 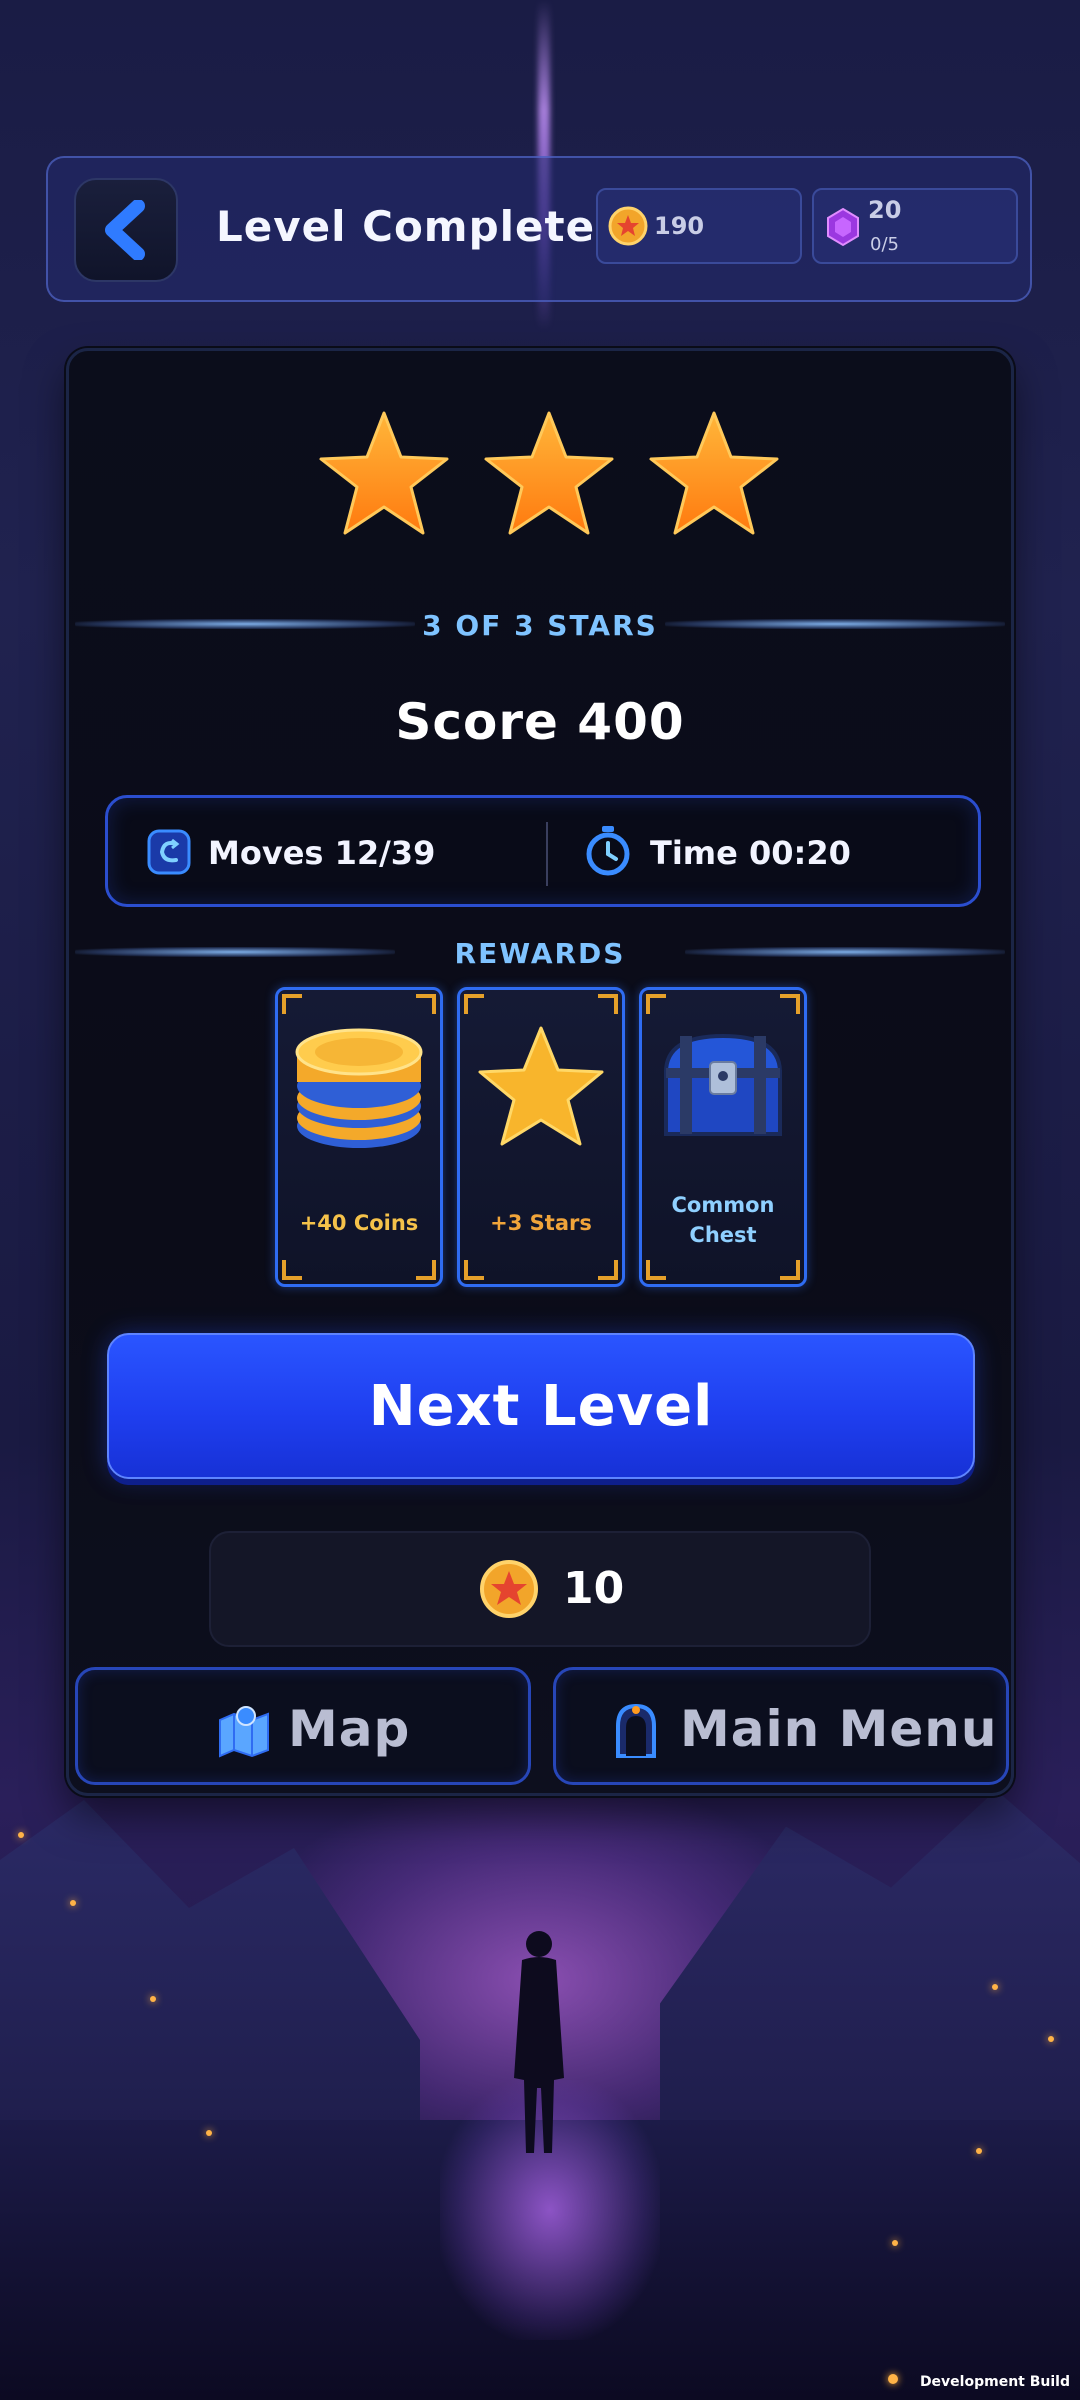 I want to click on gem-balance: 20 0/5, so click(x=915, y=226).